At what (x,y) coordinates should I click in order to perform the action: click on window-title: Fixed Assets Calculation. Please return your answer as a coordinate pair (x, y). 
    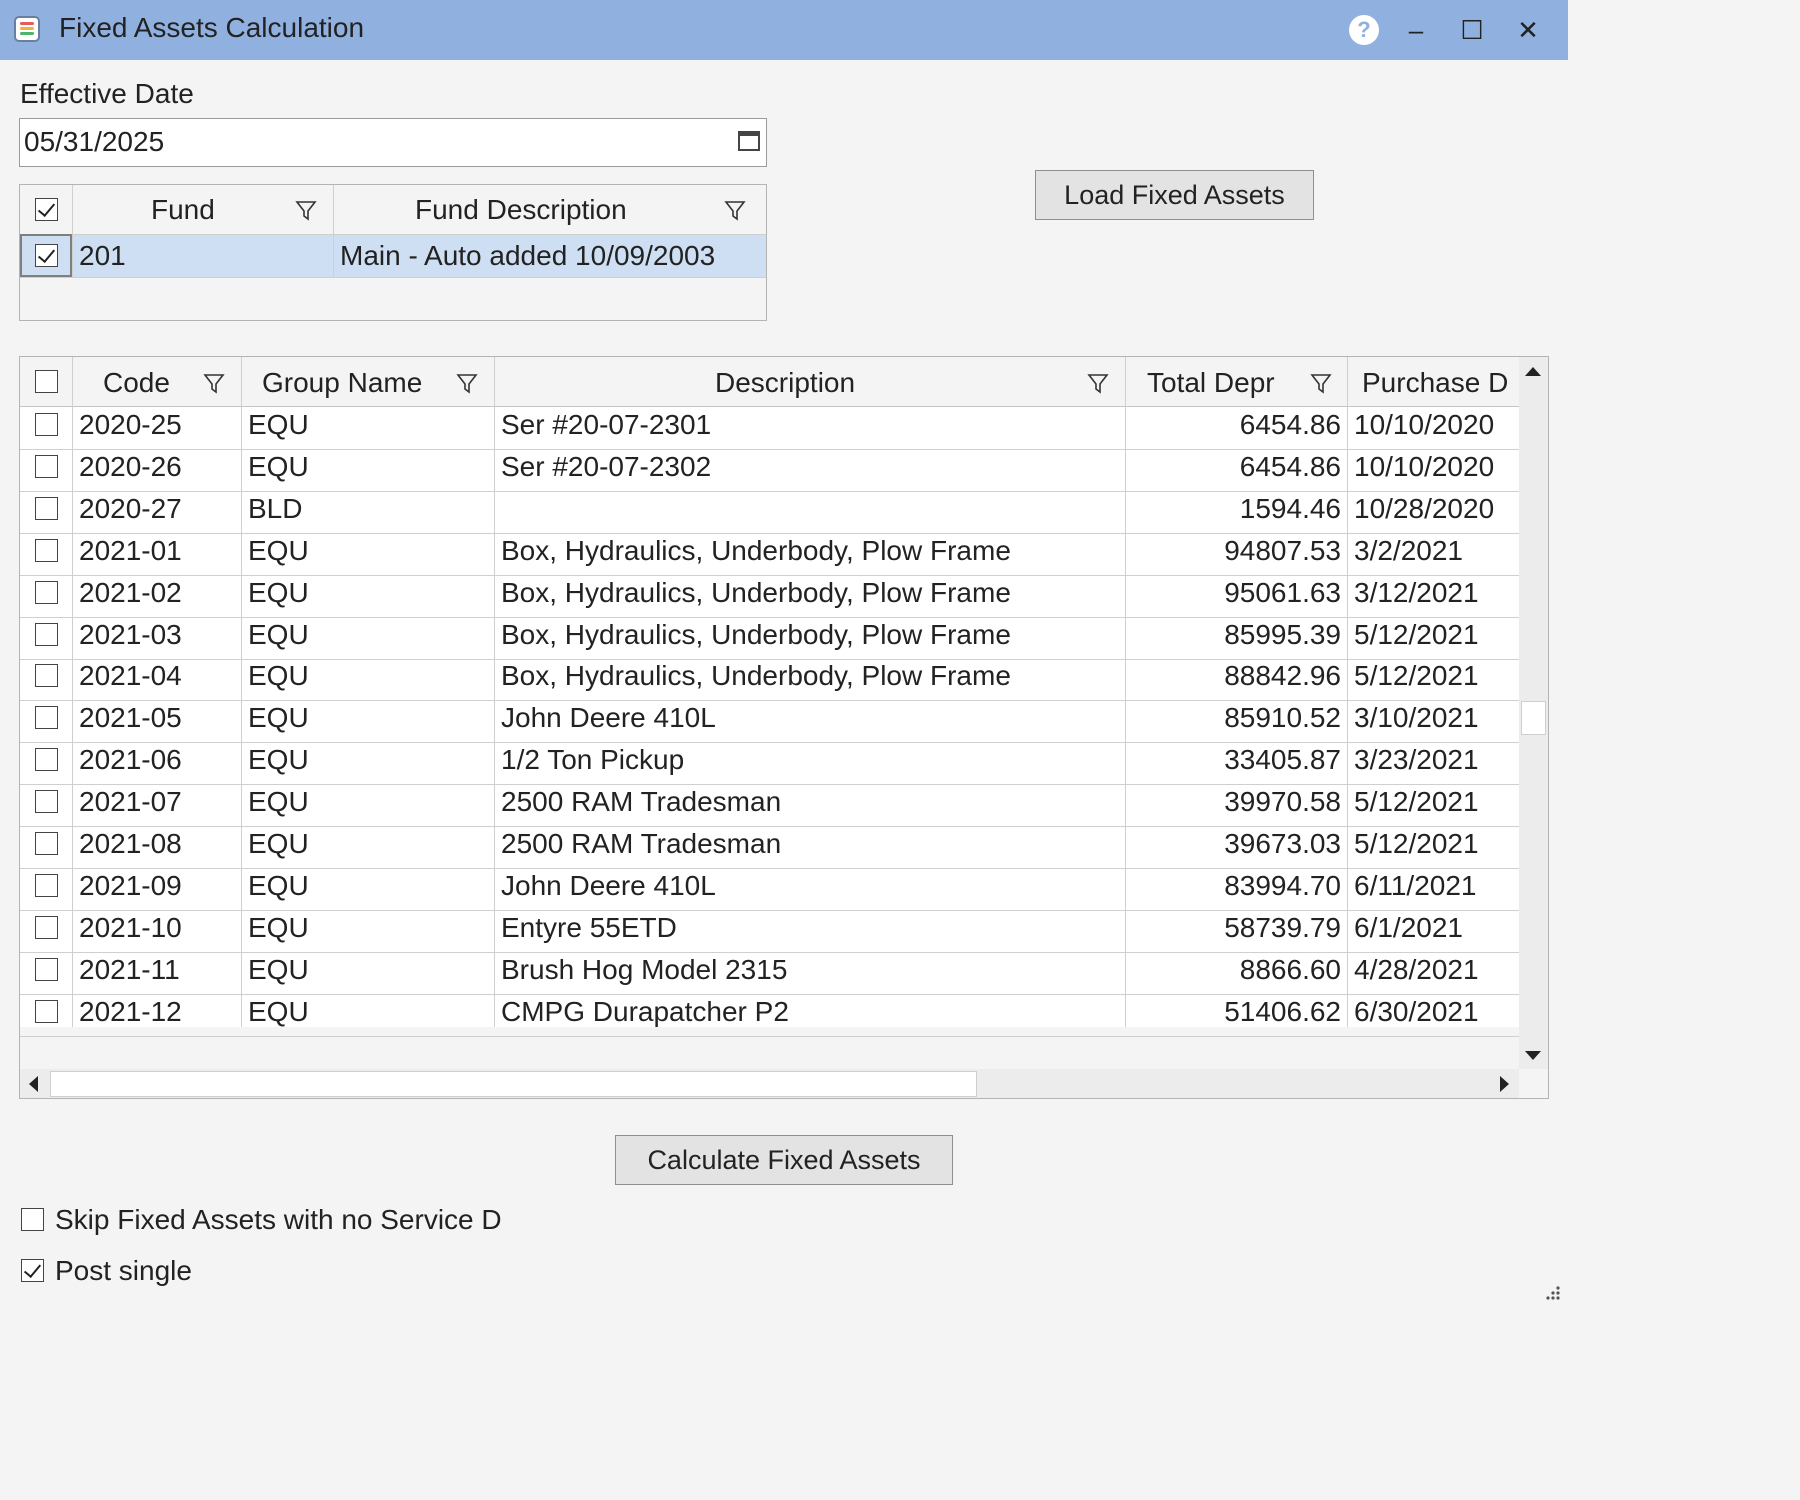
    Looking at the image, I should click on (212, 27).